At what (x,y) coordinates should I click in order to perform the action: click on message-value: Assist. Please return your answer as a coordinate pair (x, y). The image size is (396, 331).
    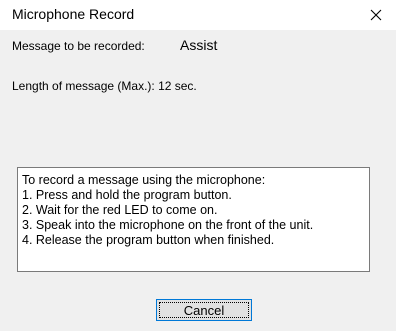
    Looking at the image, I should click on (199, 45).